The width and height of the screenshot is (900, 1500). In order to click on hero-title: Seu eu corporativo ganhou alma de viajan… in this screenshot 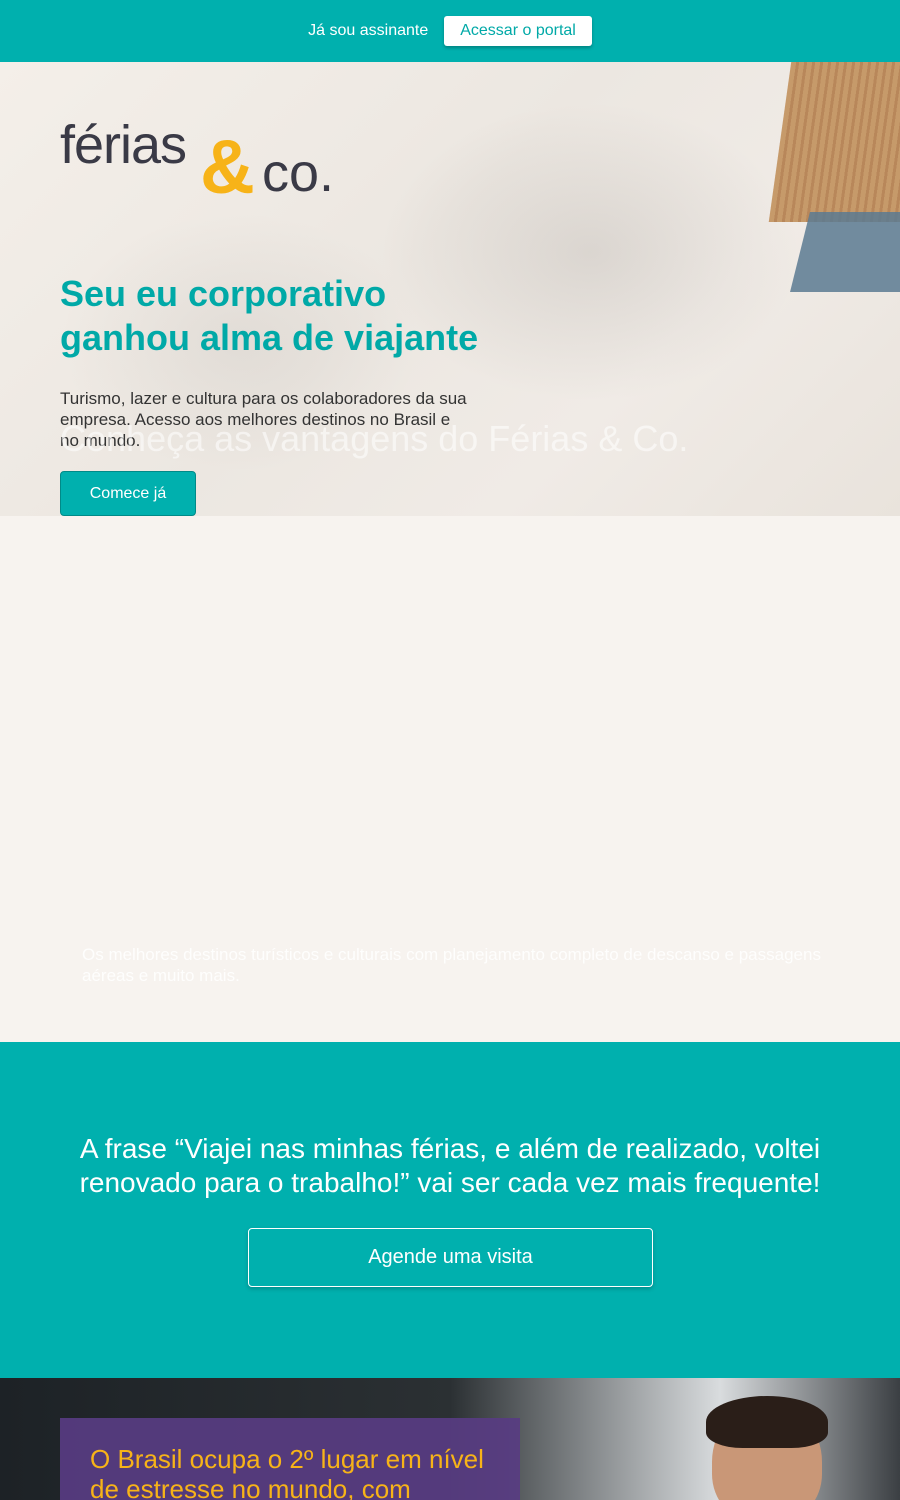, I will do `click(269, 315)`.